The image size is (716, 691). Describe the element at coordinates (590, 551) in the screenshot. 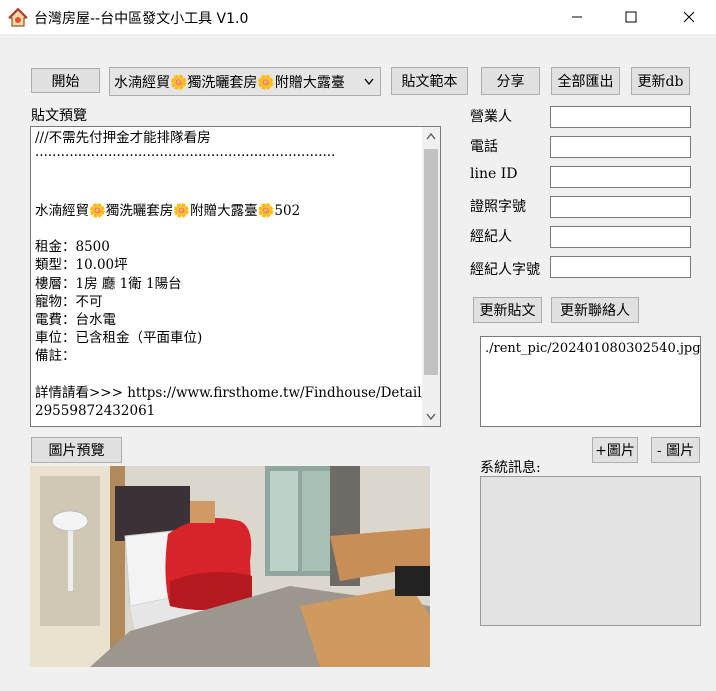

I see `system-message-box` at that location.